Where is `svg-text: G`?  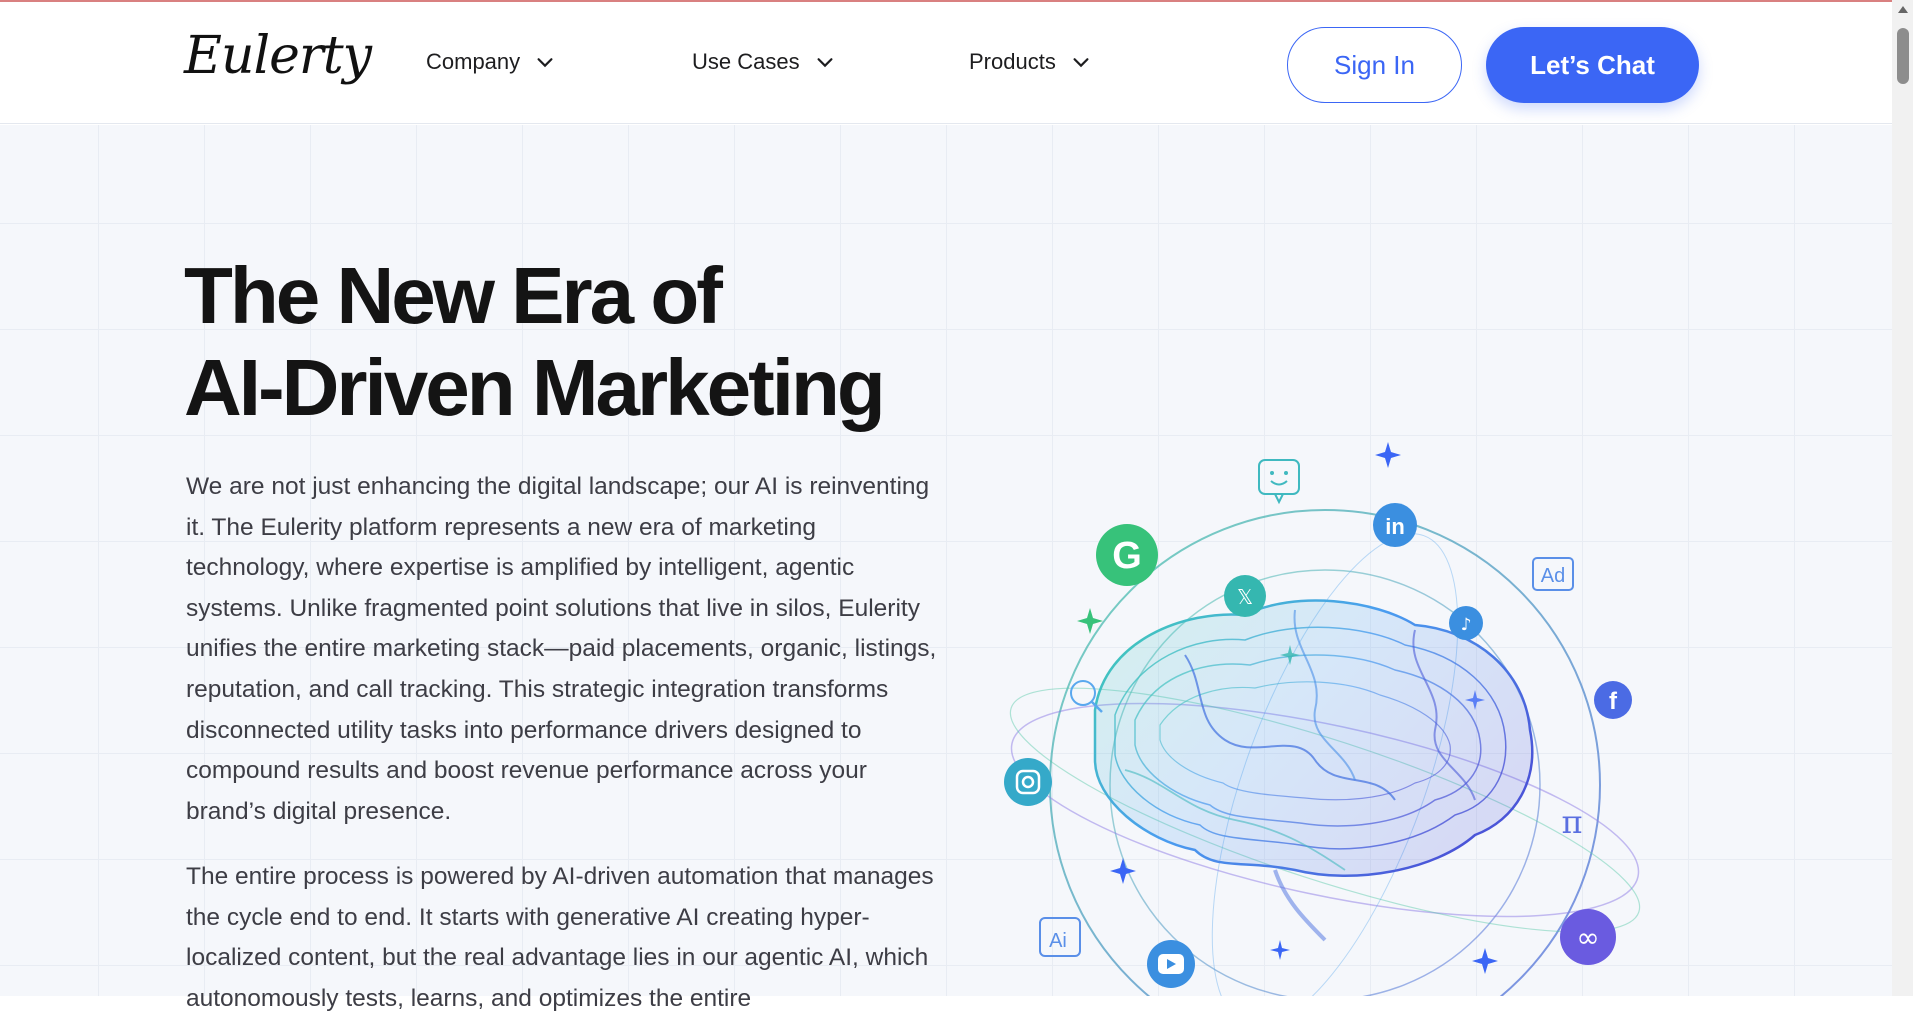 svg-text: G is located at coordinates (1127, 556).